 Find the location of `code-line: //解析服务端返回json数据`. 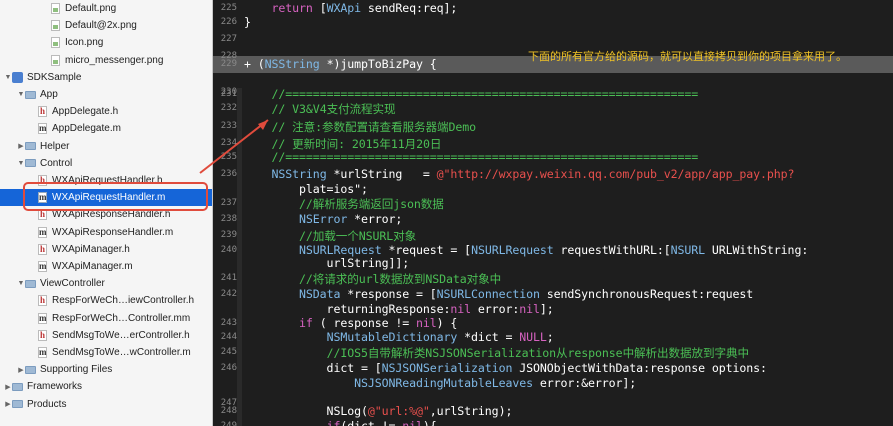

code-line: //解析服务端返回json数据 is located at coordinates (344, 204).